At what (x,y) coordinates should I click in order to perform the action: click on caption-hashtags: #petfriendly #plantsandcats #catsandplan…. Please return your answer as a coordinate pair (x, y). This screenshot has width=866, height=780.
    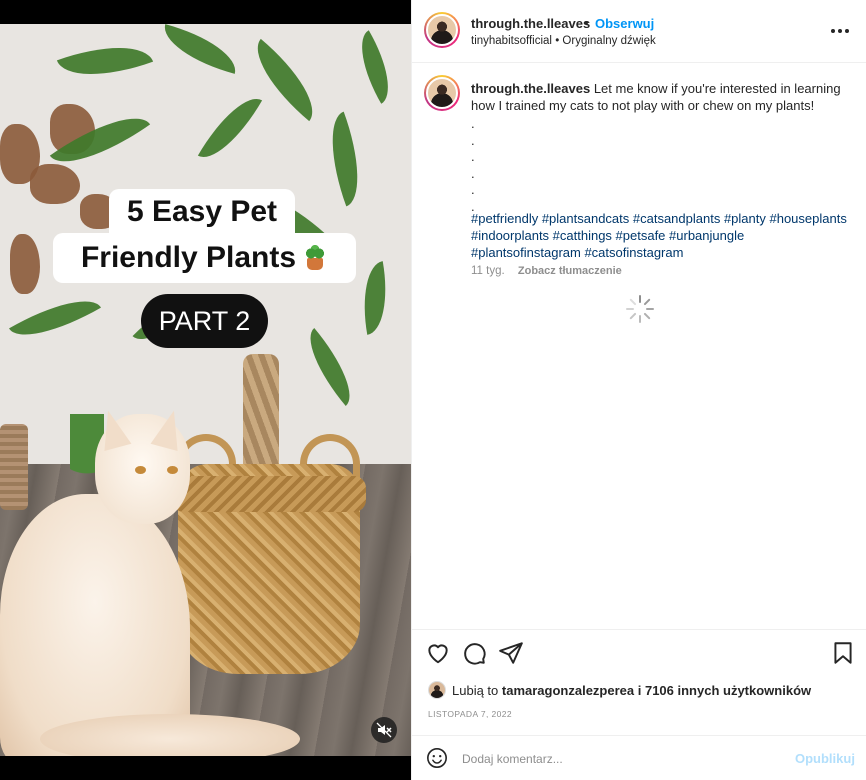
    Looking at the image, I should click on (661, 235).